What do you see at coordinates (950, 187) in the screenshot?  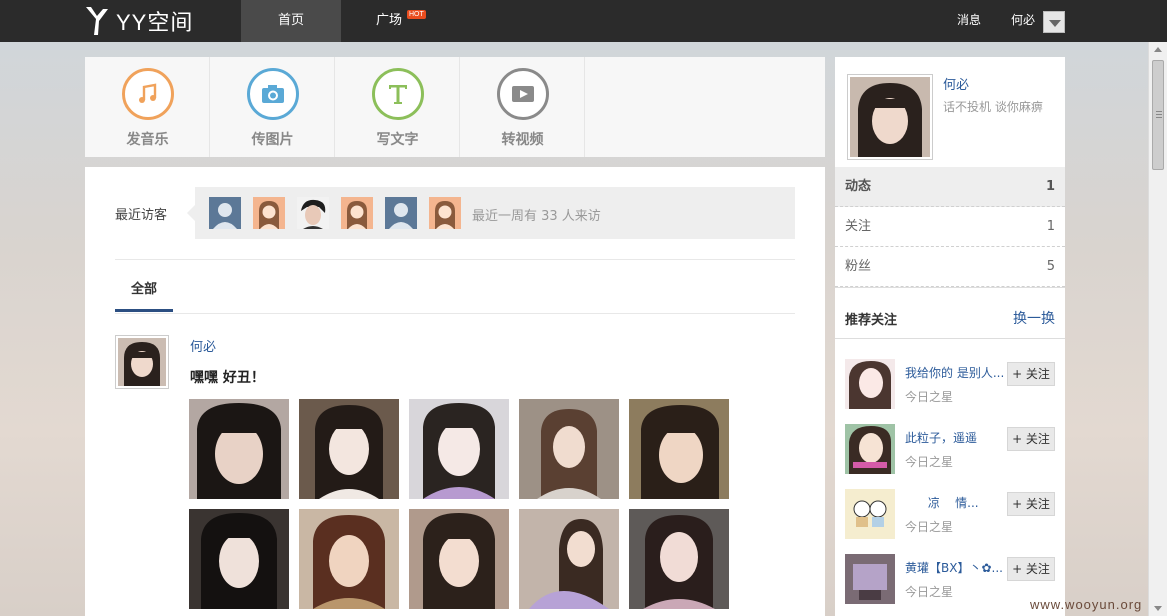 I see `stat-posts: 动态 1` at bounding box center [950, 187].